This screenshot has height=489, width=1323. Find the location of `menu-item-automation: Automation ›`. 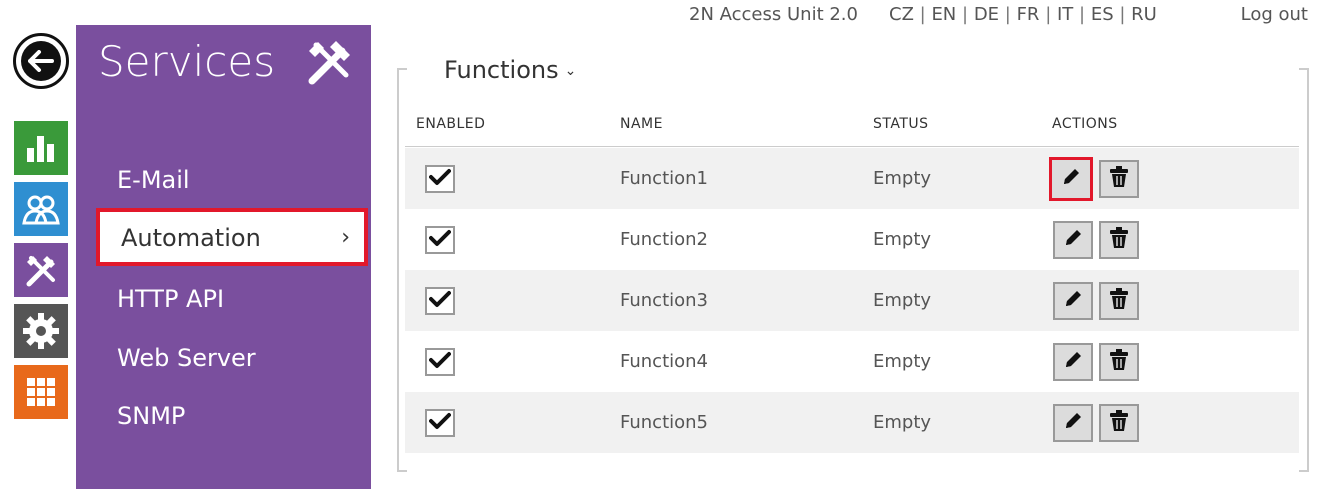

menu-item-automation: Automation › is located at coordinates (232, 237).